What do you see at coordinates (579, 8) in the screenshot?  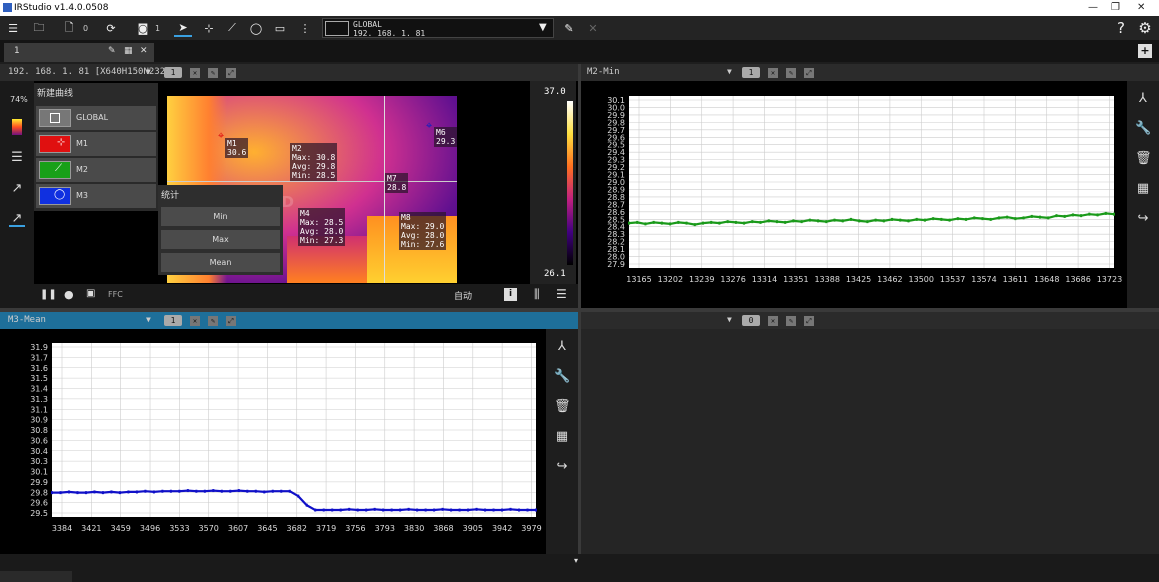 I see `title-bar: IRStudio v1.4.0.0508 — ❐ ✕` at bounding box center [579, 8].